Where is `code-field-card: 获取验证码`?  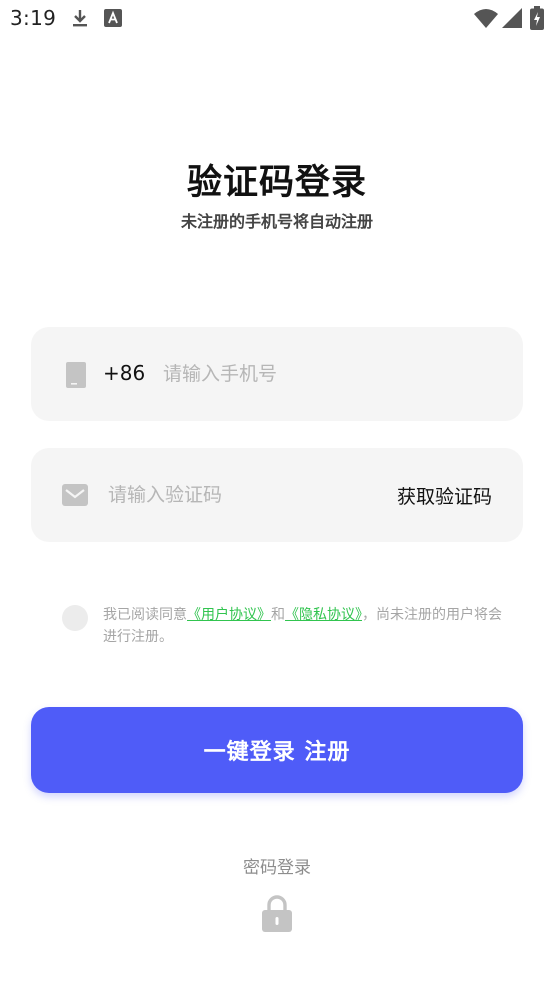 code-field-card: 获取验证码 is located at coordinates (277, 495).